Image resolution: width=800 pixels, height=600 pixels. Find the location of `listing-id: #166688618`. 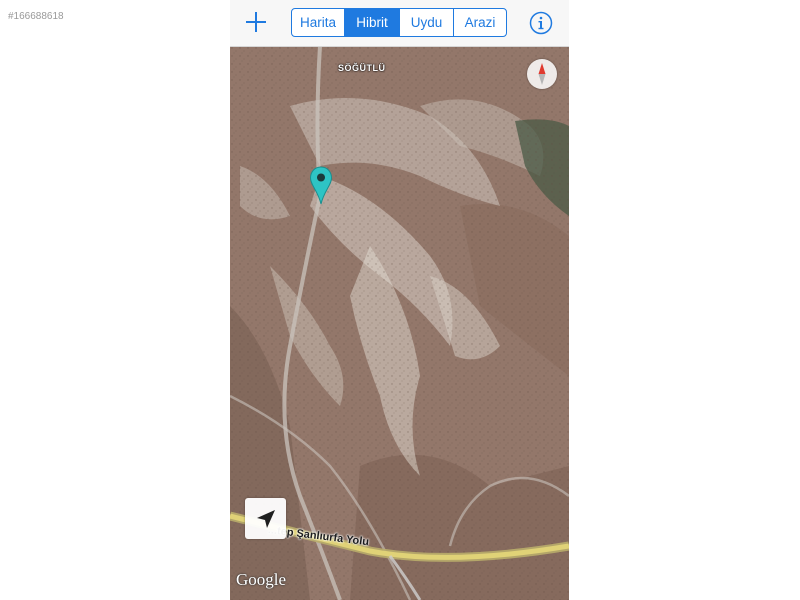

listing-id: #166688618 is located at coordinates (36, 16).